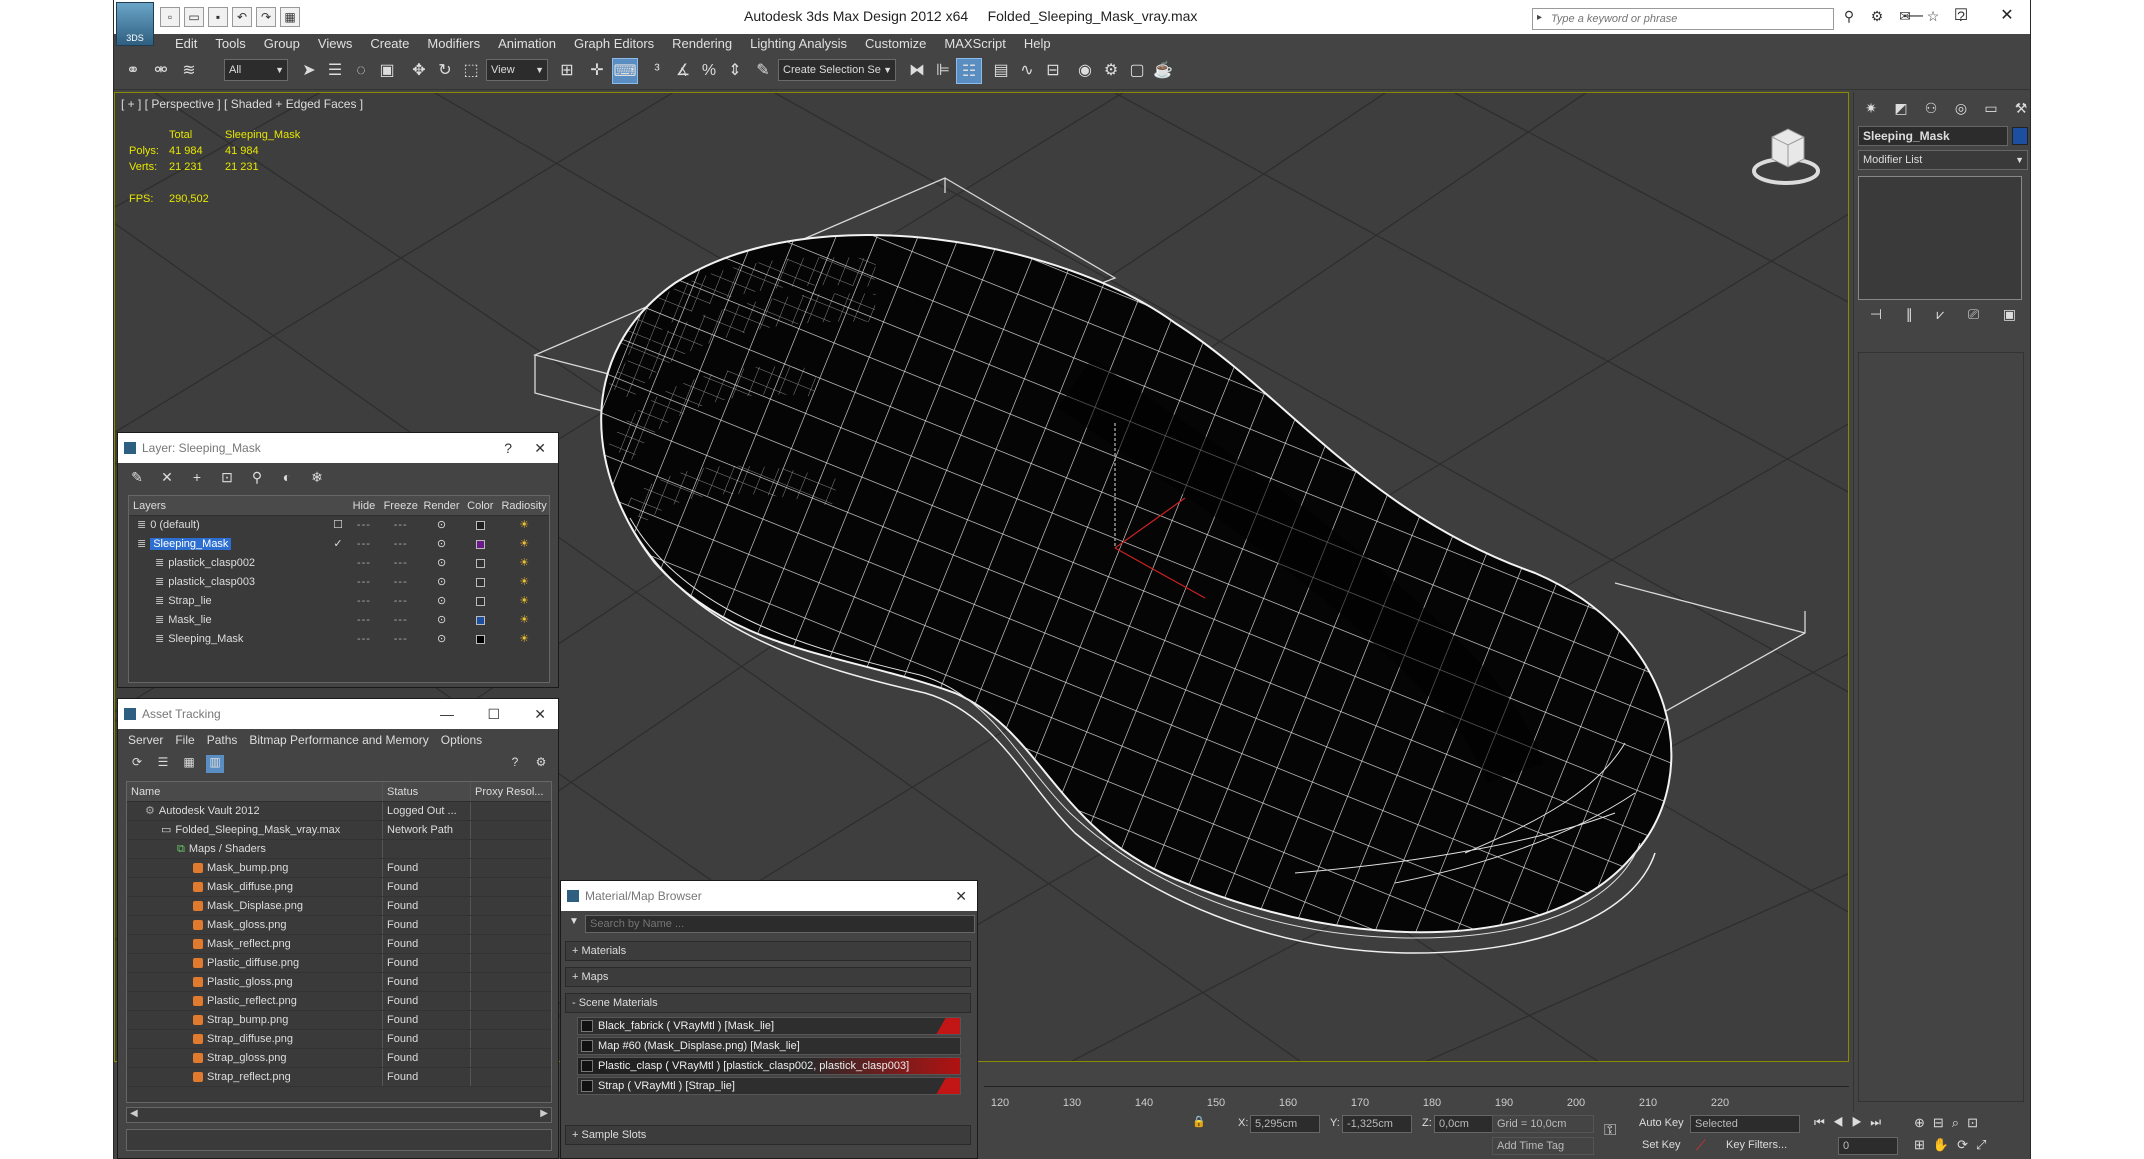  Describe the element at coordinates (943, 71) in the screenshot. I see `align-icon: ⊫` at that location.